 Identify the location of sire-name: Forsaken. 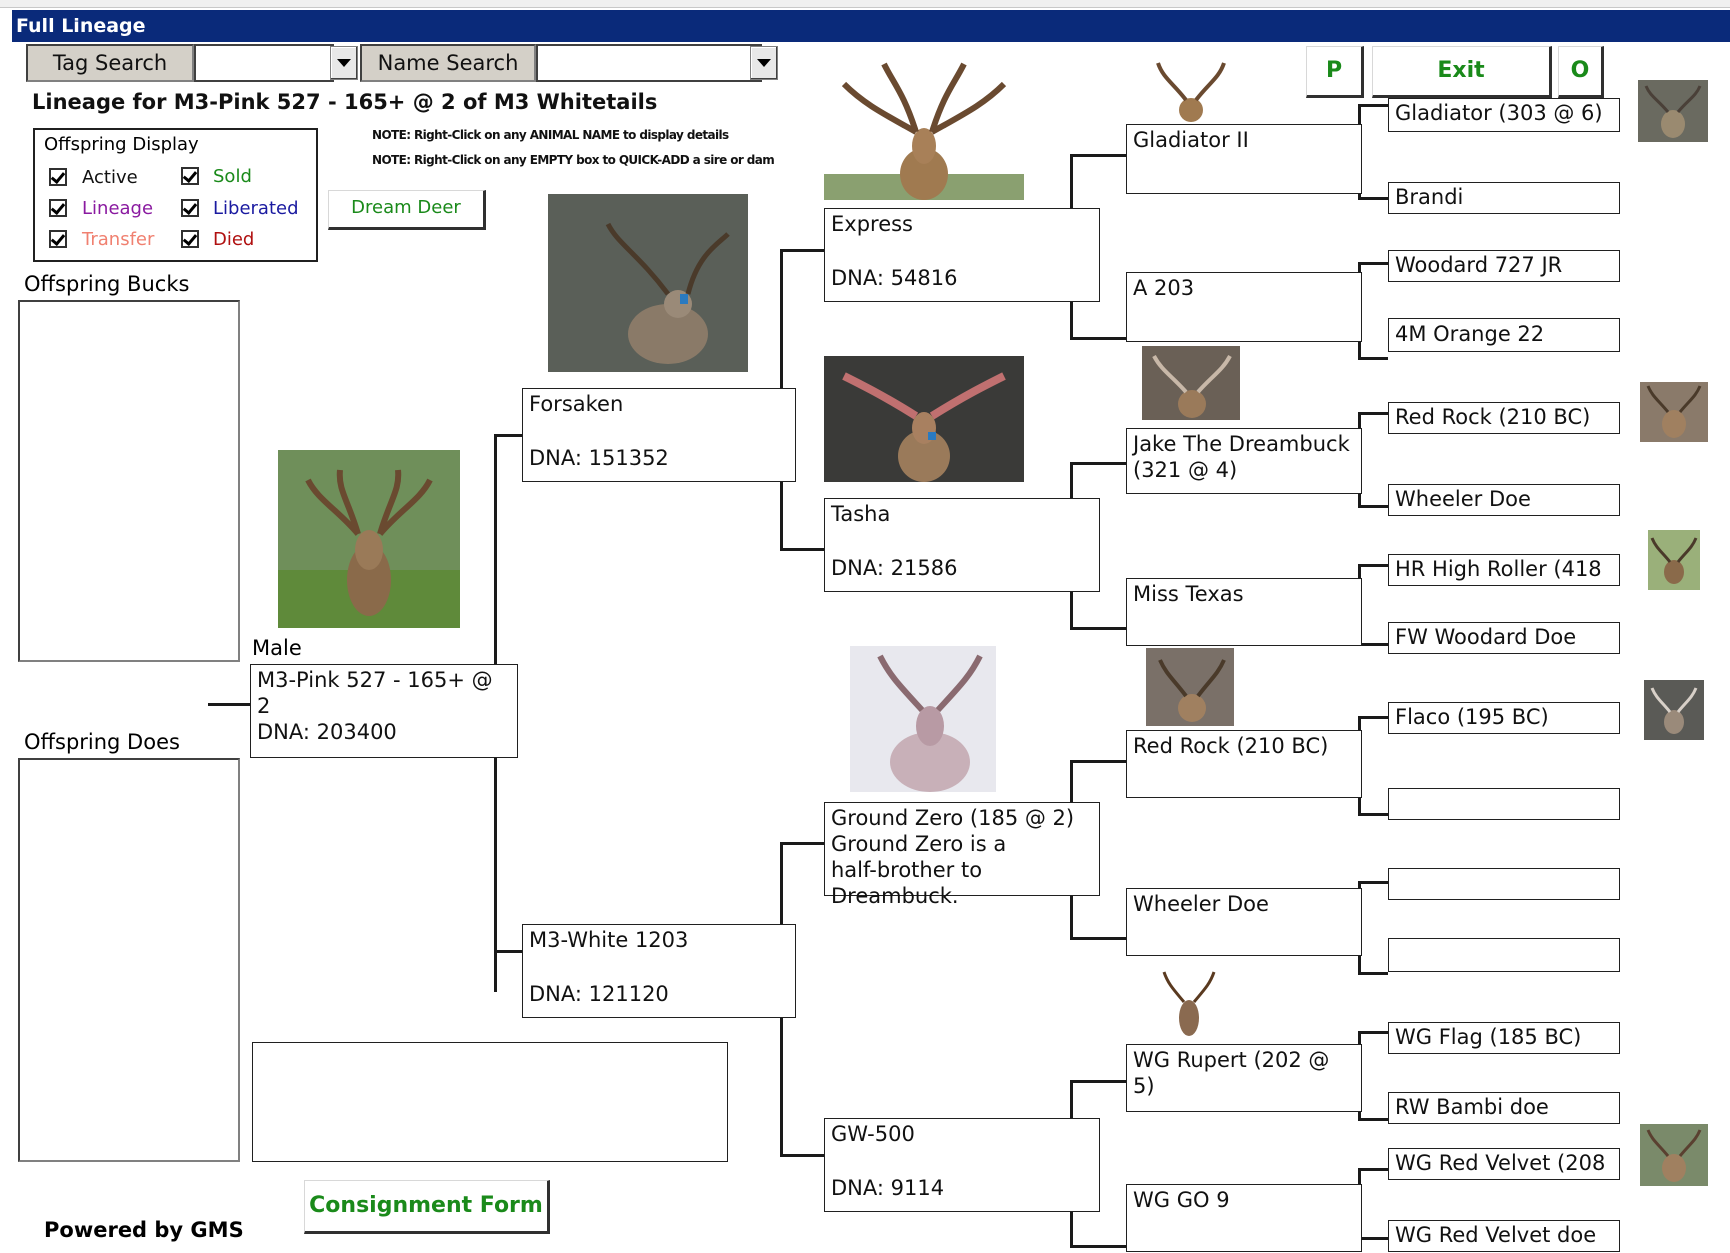
(659, 404).